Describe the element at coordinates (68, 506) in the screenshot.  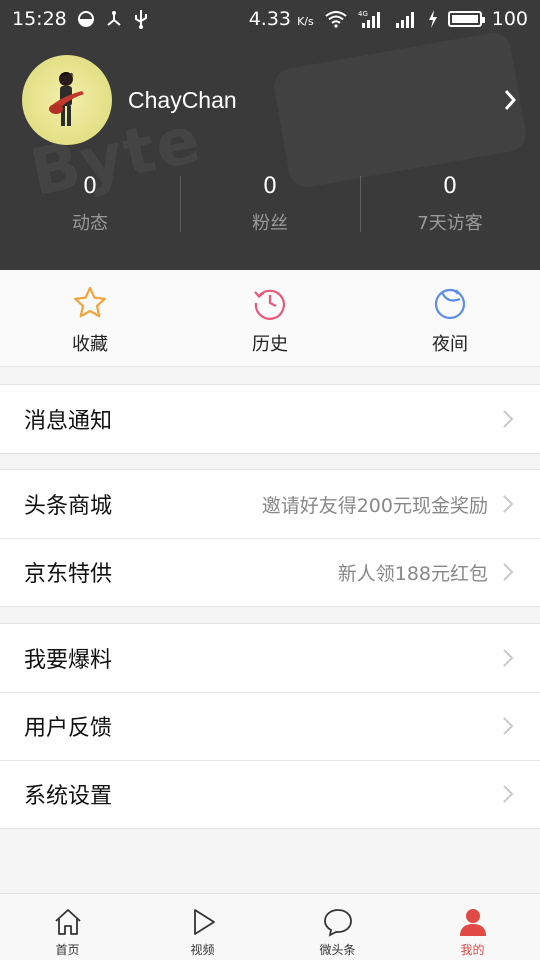
I see `menu-item-label: 头条商城` at that location.